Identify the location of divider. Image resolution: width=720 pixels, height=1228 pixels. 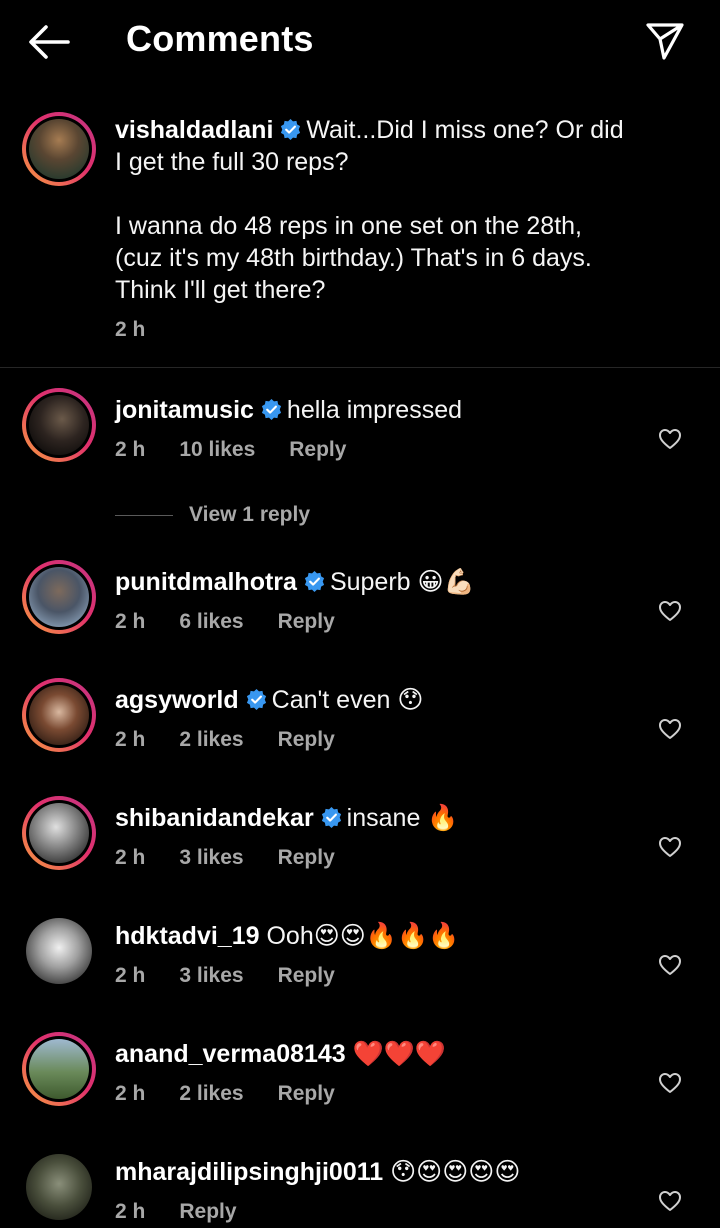
(144, 515).